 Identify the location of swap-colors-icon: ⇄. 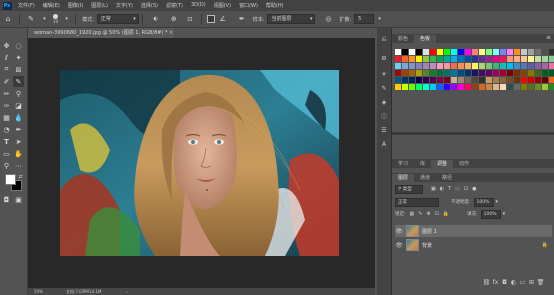
(20, 176).